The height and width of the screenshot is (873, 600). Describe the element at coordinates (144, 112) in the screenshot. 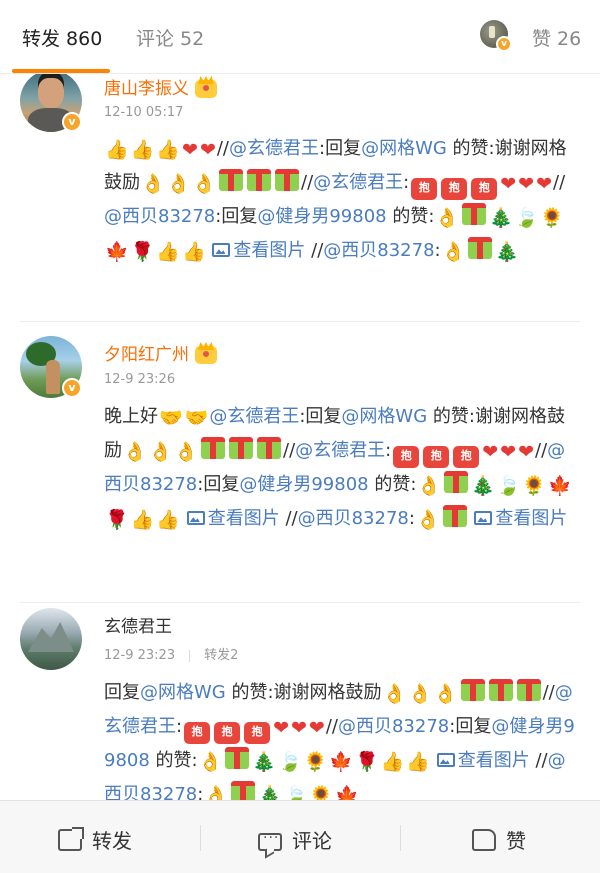

I see `timestamp: 12-10 05:17` at that location.